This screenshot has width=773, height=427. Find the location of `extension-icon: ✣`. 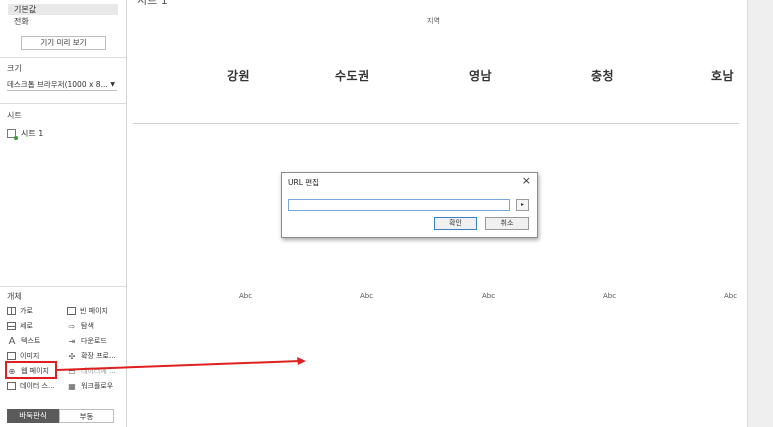

extension-icon: ✣ is located at coordinates (72, 356).